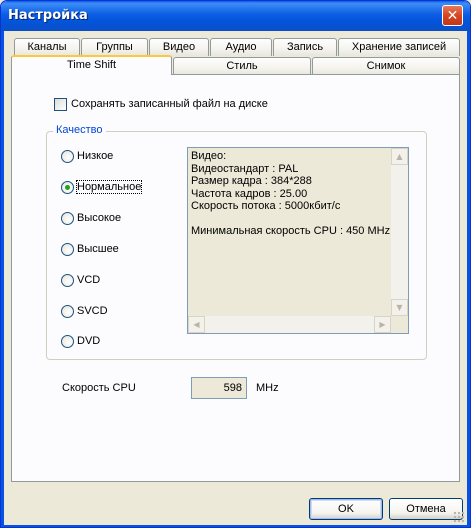  Describe the element at coordinates (459, 517) in the screenshot. I see `resize-grip` at that location.